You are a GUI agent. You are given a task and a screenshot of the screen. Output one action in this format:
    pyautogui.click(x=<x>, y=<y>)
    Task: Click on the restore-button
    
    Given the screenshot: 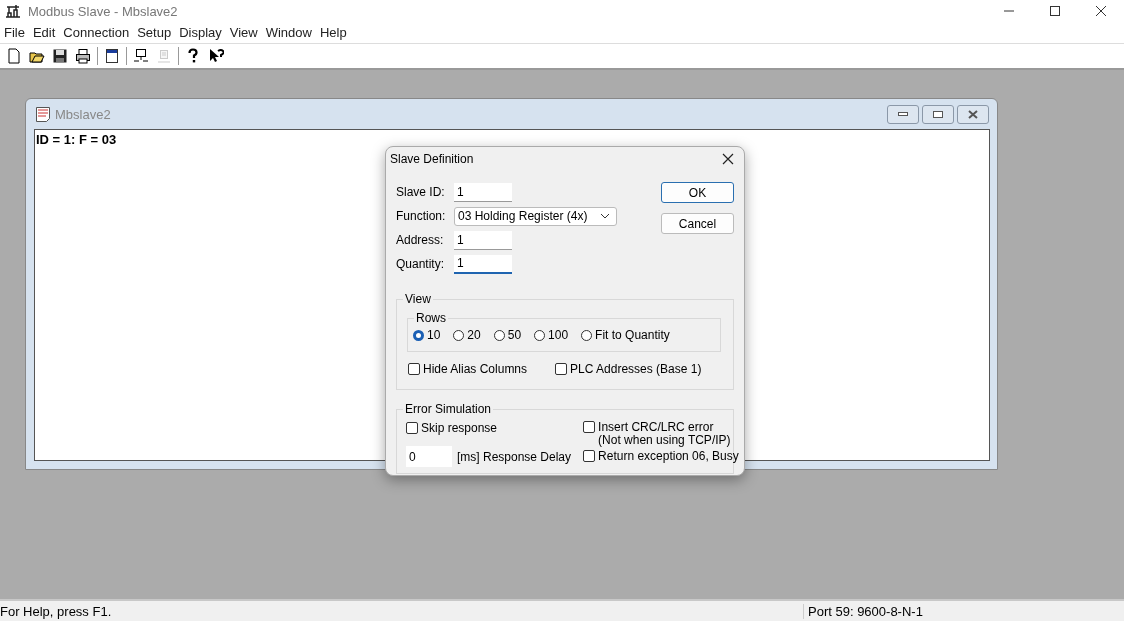 What is the action you would take?
    pyautogui.click(x=938, y=114)
    